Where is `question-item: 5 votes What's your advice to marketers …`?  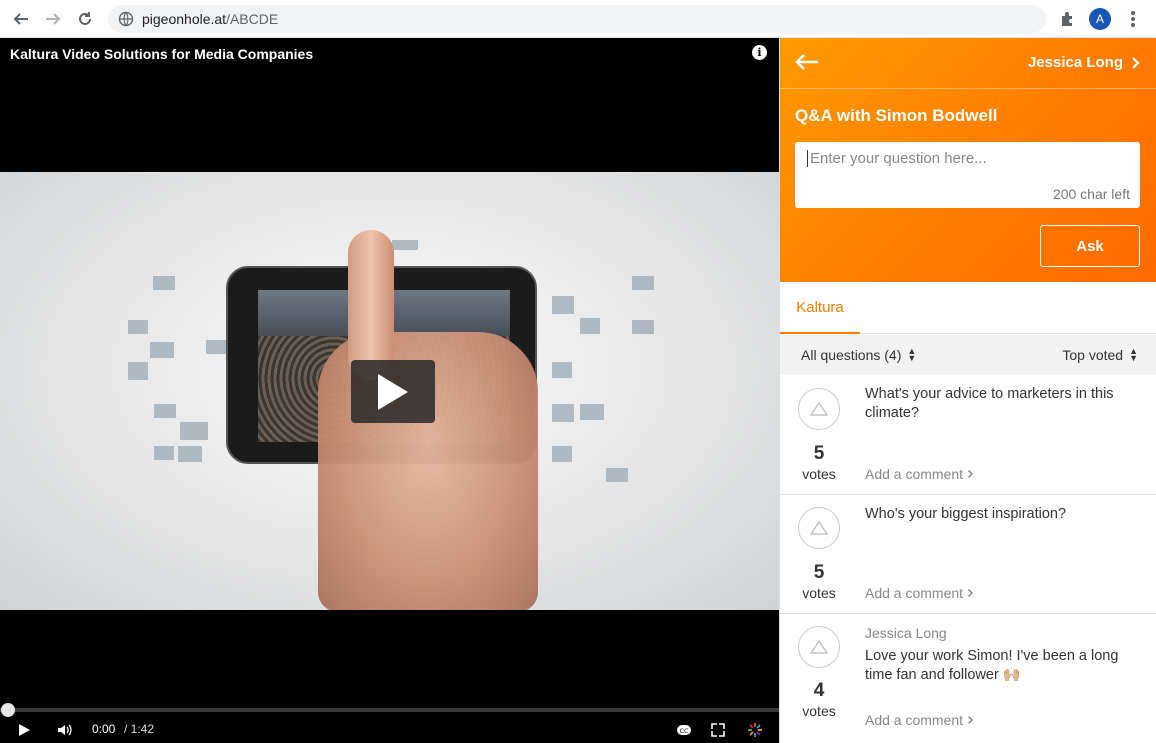
question-item: 5 votes What's your advice to marketers … is located at coordinates (968, 435).